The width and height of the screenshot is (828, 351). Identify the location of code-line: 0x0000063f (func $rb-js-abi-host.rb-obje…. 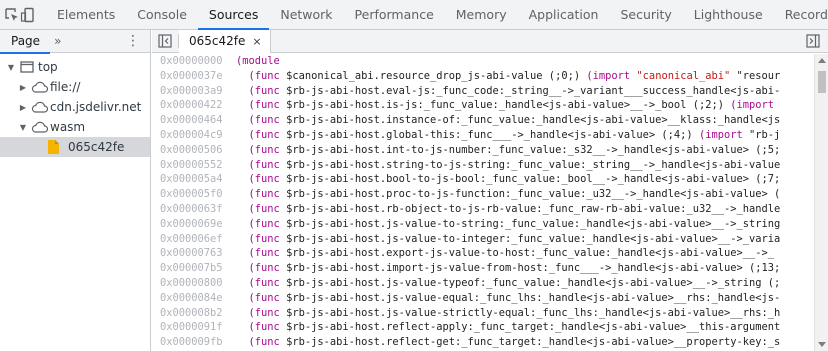
(482, 209).